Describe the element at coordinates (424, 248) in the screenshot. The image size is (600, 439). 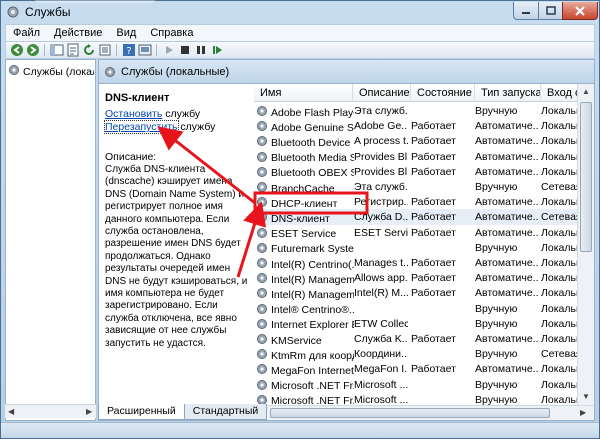
I see `table-row: Futuremark Syste... Вручную Локальн` at that location.